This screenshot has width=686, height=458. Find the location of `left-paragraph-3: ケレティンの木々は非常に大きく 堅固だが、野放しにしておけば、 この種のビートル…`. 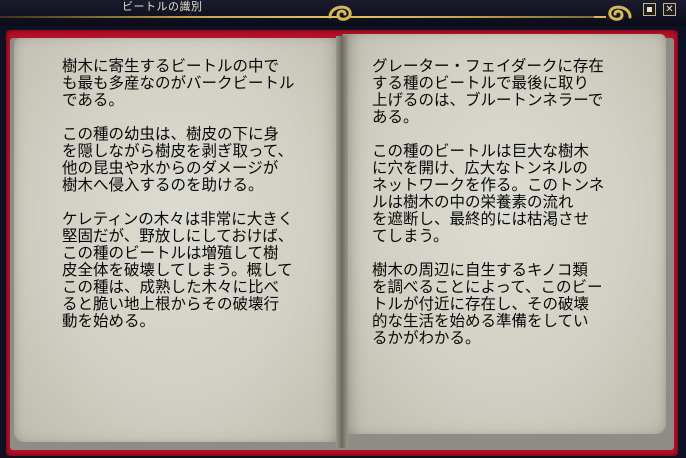

left-paragraph-3: ケレティンの木々は非常に大きく 堅固だが、野放しにしておけば、 この種のビートル… is located at coordinates (178, 270).